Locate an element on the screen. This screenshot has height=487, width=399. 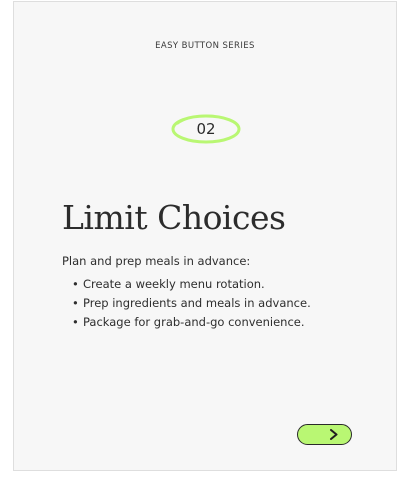
chevron-right-icon is located at coordinates (334, 434).